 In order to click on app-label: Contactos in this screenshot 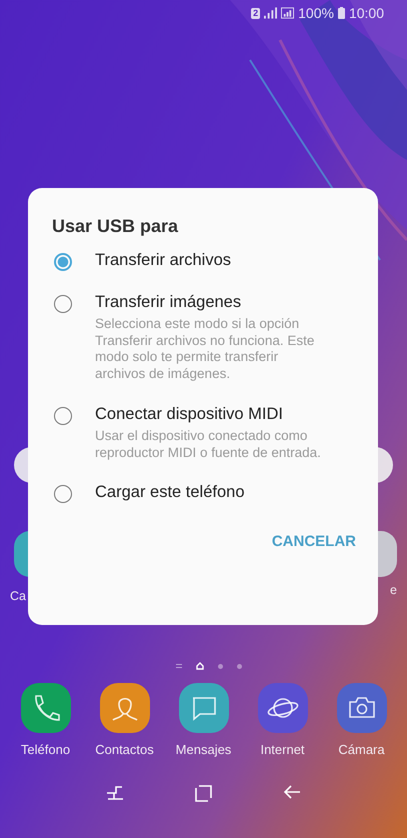, I will do `click(124, 749)`.